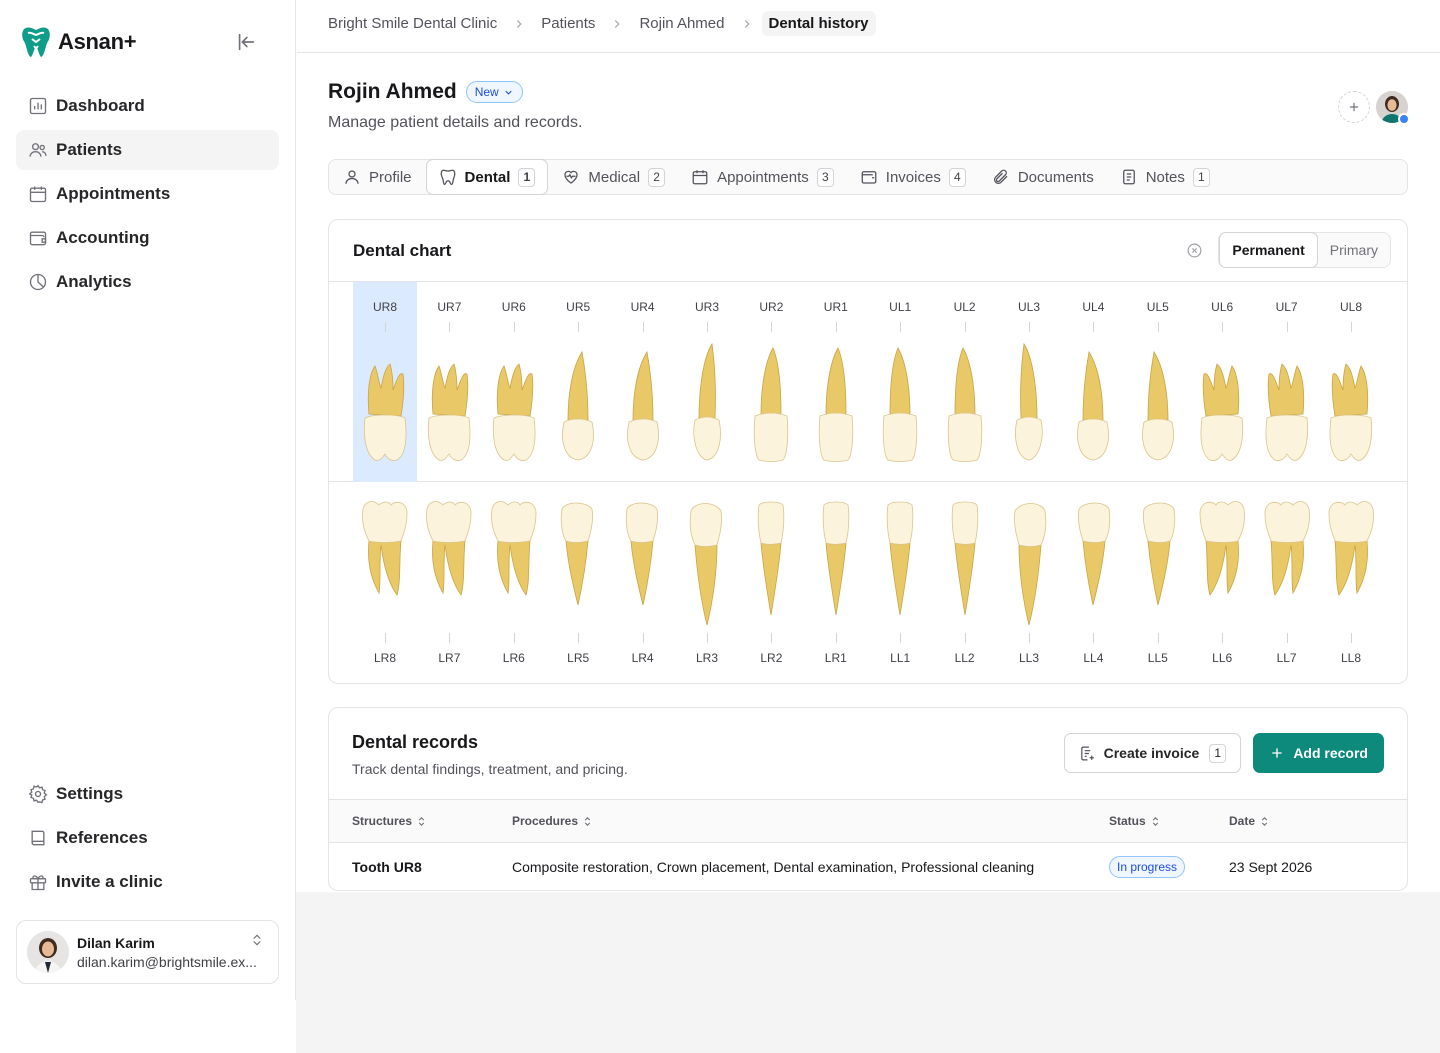 The image size is (1440, 1053). What do you see at coordinates (38, 282) in the screenshot?
I see `pie-chart-icon` at bounding box center [38, 282].